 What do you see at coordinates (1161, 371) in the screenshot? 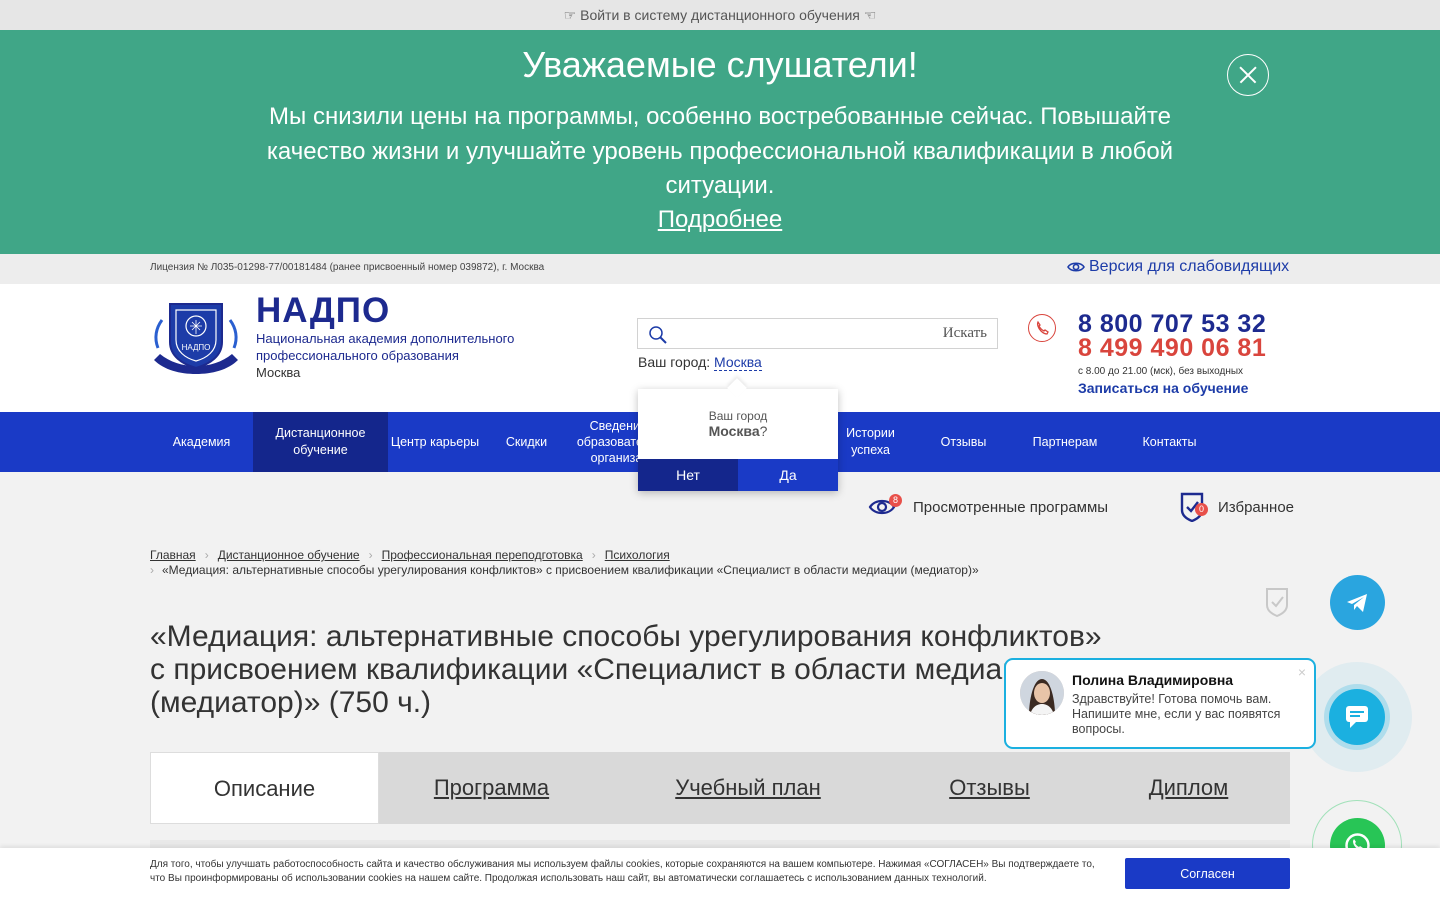
I see `working-hours: с 8.00 до 21.00 (мск), без выходных` at bounding box center [1161, 371].